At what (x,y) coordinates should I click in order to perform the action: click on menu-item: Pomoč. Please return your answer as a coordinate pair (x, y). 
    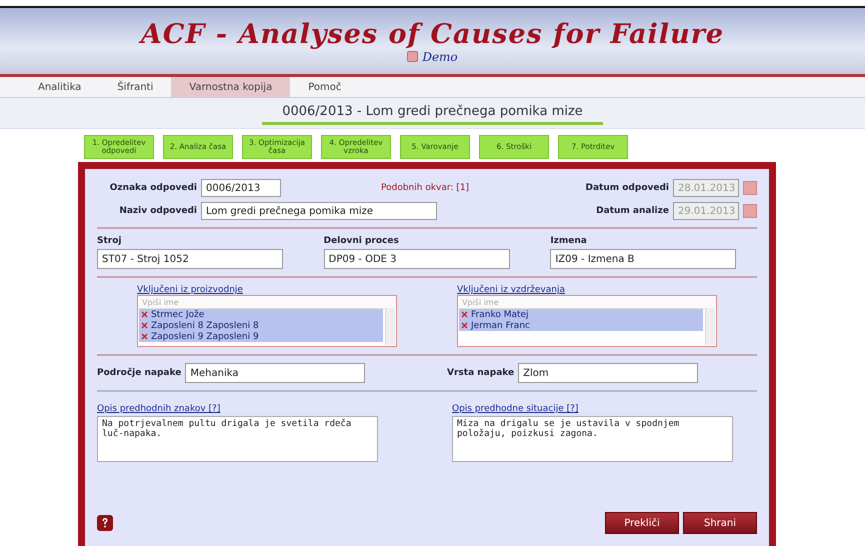
    Looking at the image, I should click on (325, 87).